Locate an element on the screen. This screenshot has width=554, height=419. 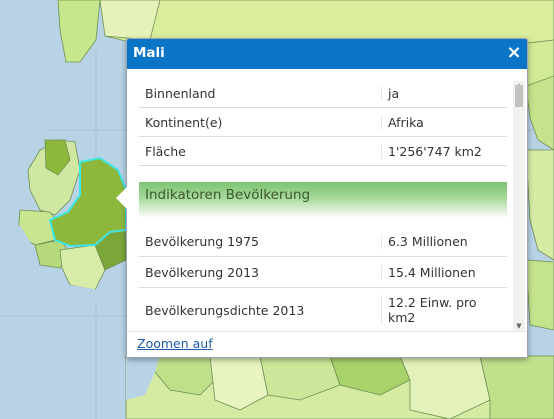
attribute-key: Fläche is located at coordinates (165, 151).